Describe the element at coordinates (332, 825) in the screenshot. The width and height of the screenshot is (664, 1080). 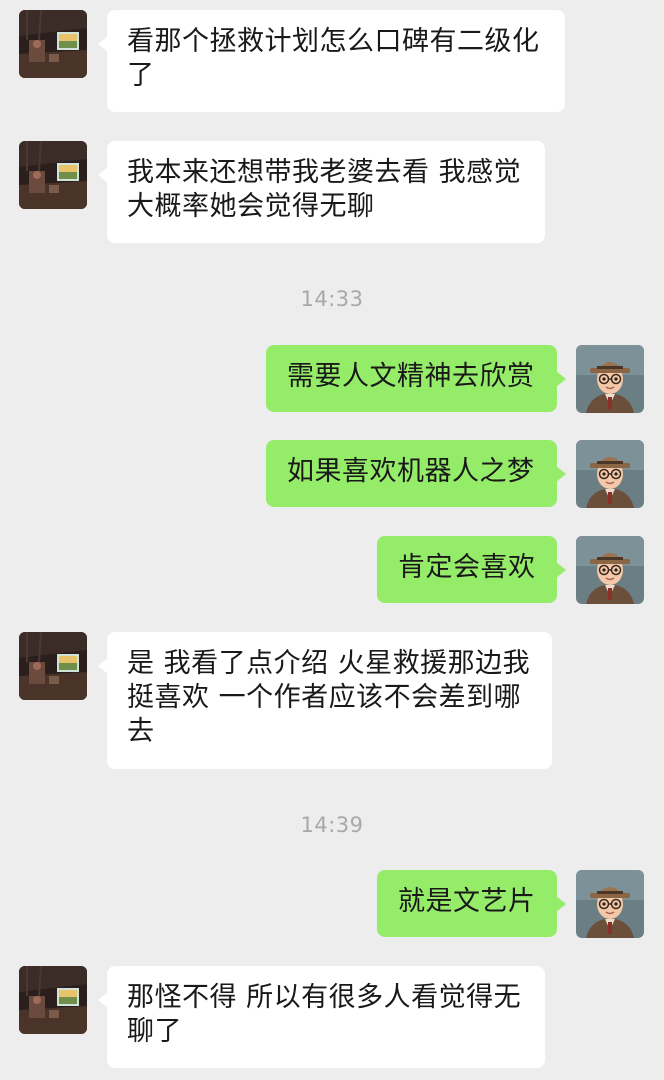
I see `timestamp-divider: 14:39` at that location.